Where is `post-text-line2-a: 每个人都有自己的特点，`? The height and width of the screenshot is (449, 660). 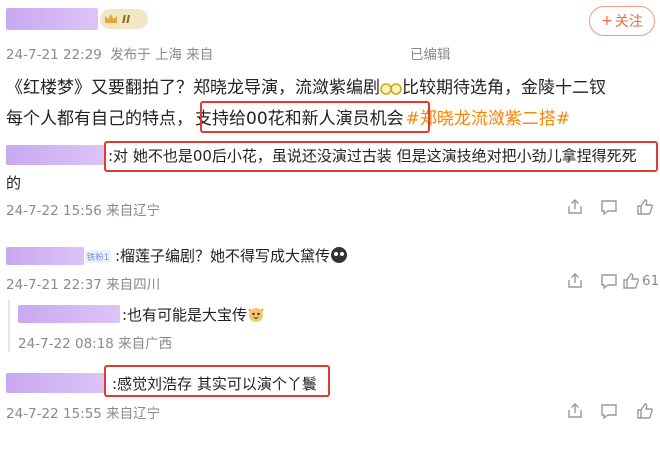 post-text-line2-a: 每个人都有自己的特点， is located at coordinates (99, 119).